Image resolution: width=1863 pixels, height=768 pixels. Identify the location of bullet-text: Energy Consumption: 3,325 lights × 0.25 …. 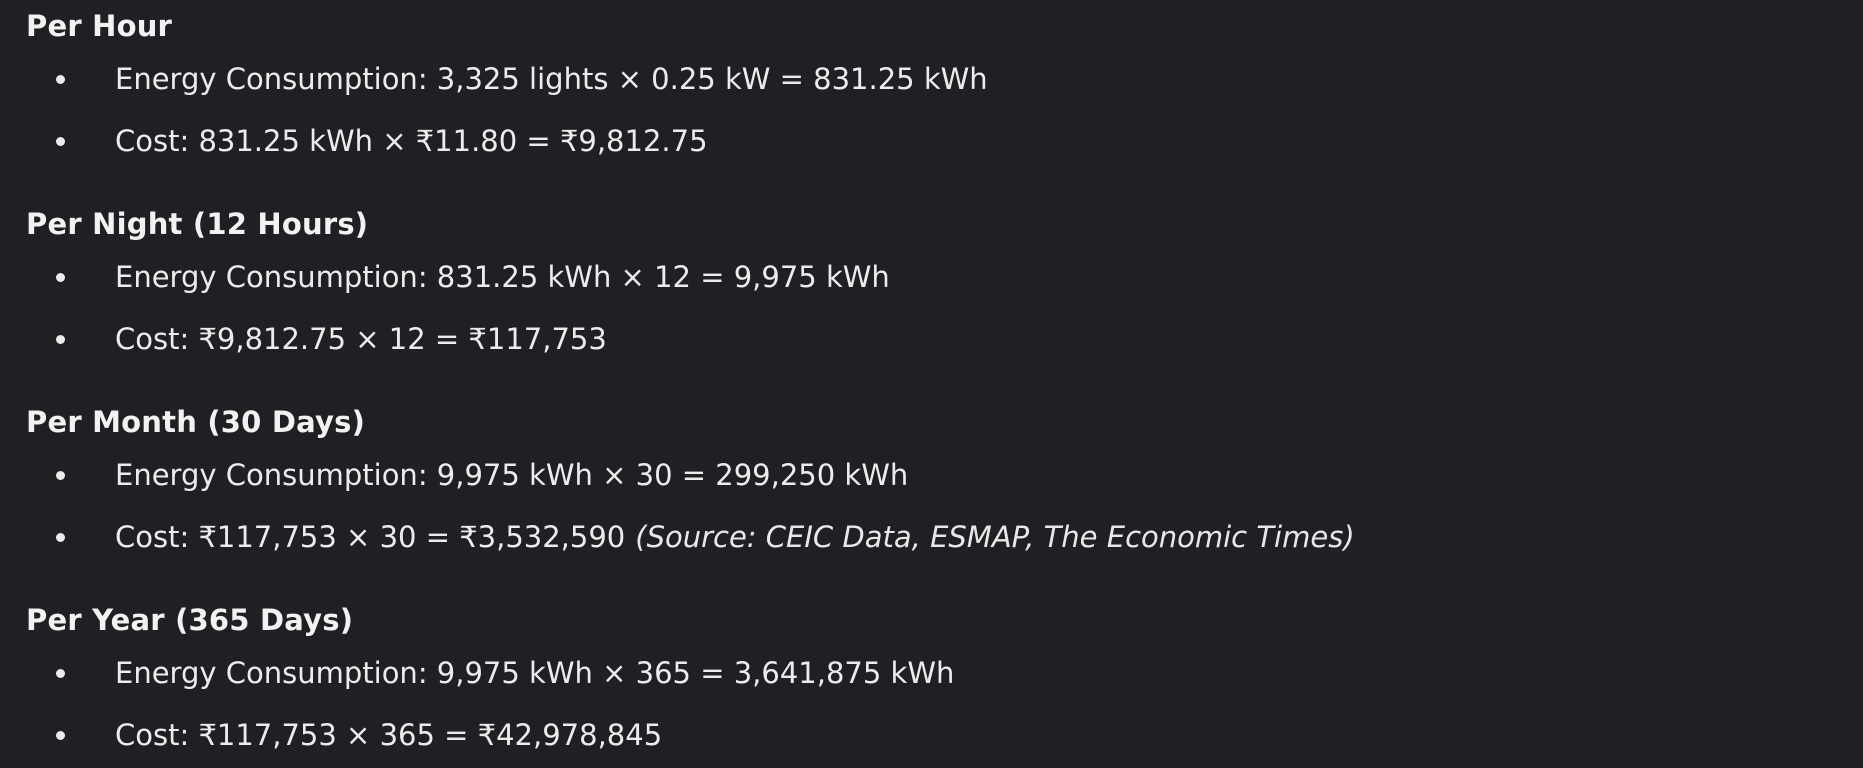
(551, 79).